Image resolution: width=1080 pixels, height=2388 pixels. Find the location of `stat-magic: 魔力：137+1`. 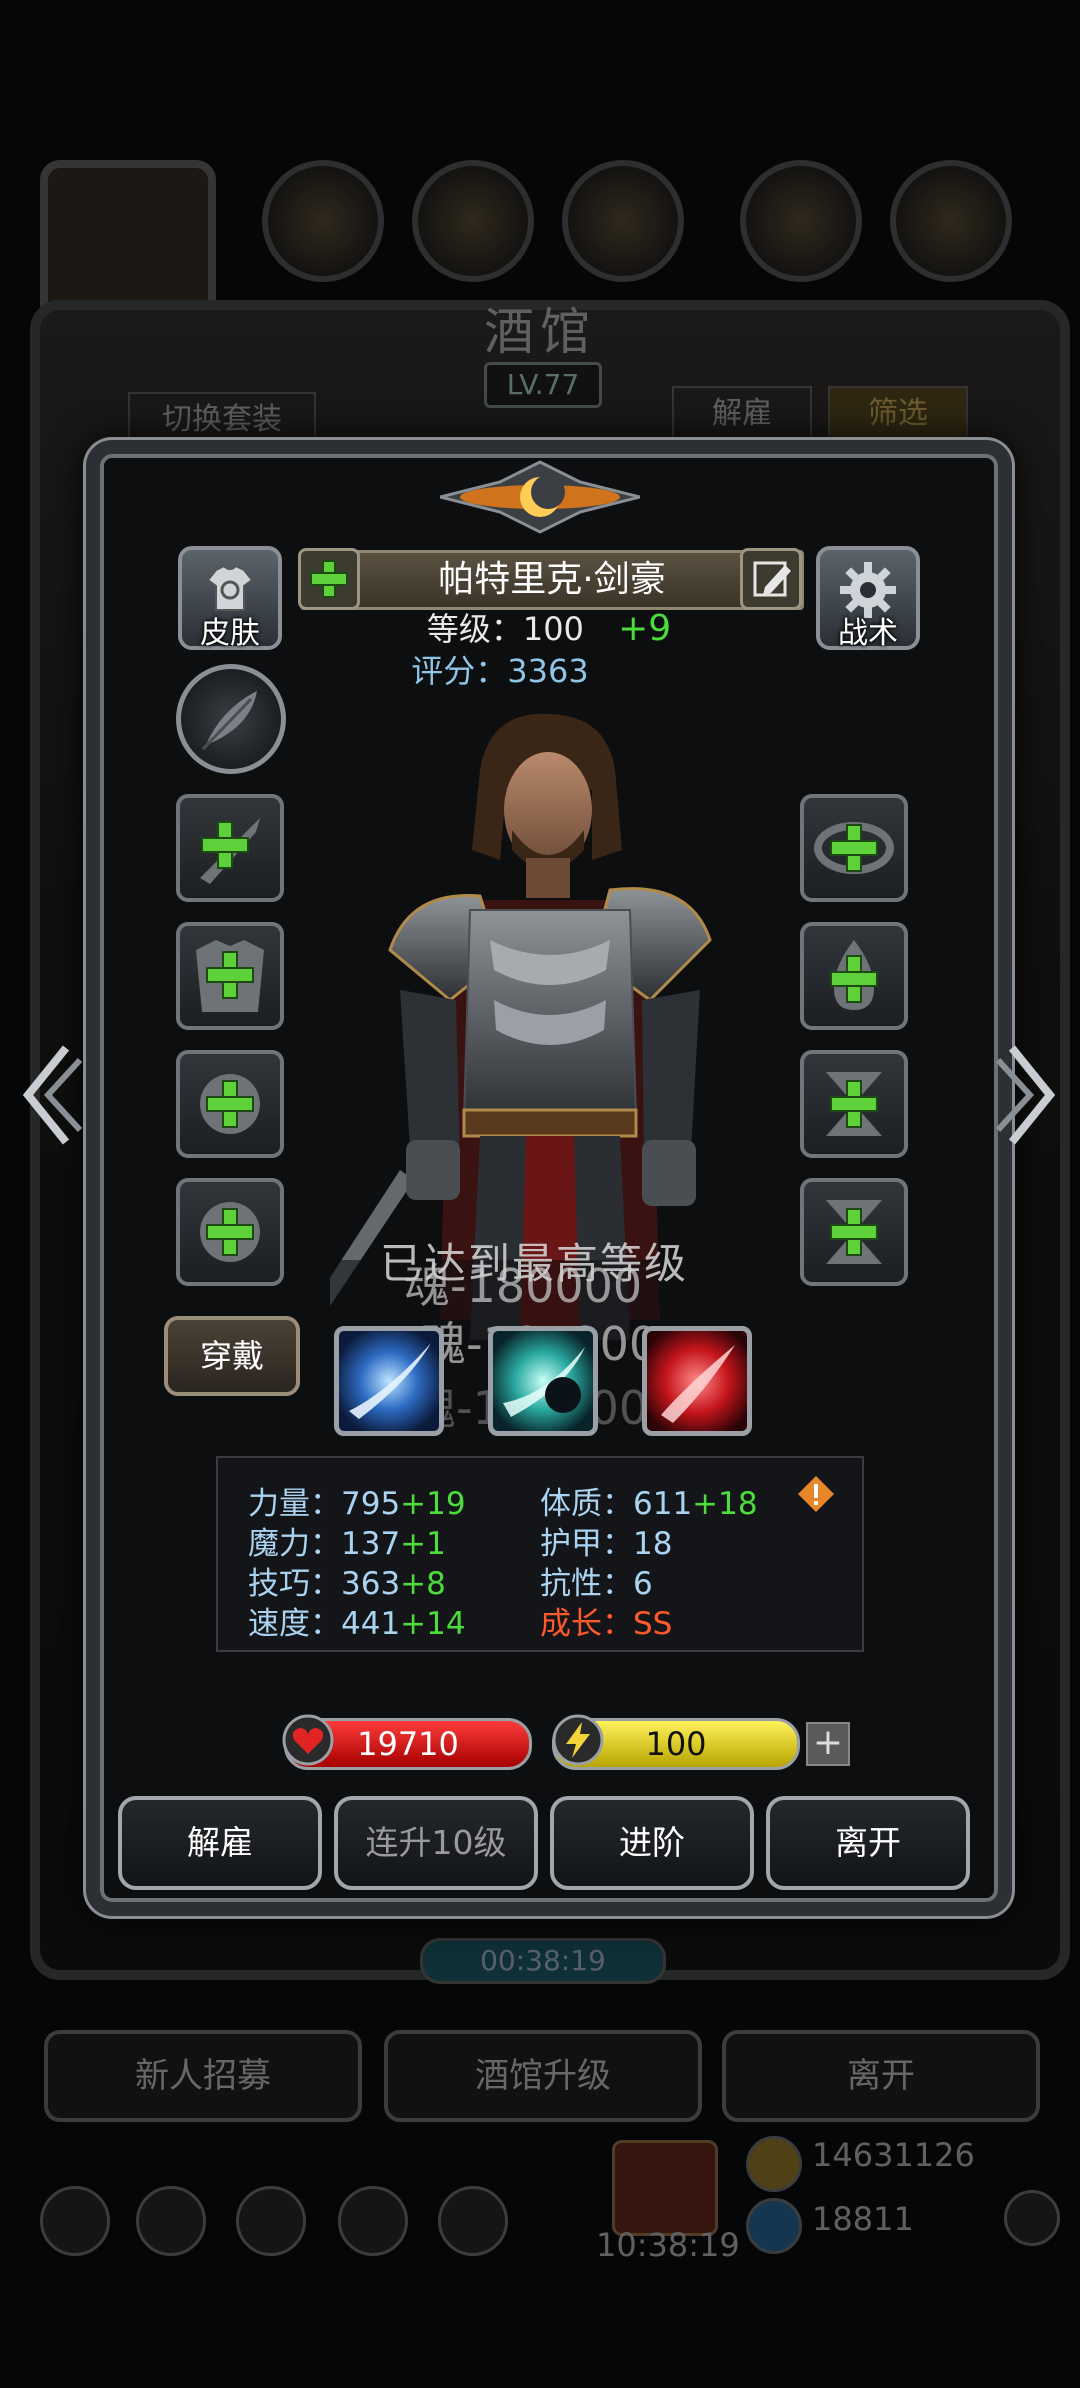

stat-magic: 魔力：137+1 is located at coordinates (347, 1544).